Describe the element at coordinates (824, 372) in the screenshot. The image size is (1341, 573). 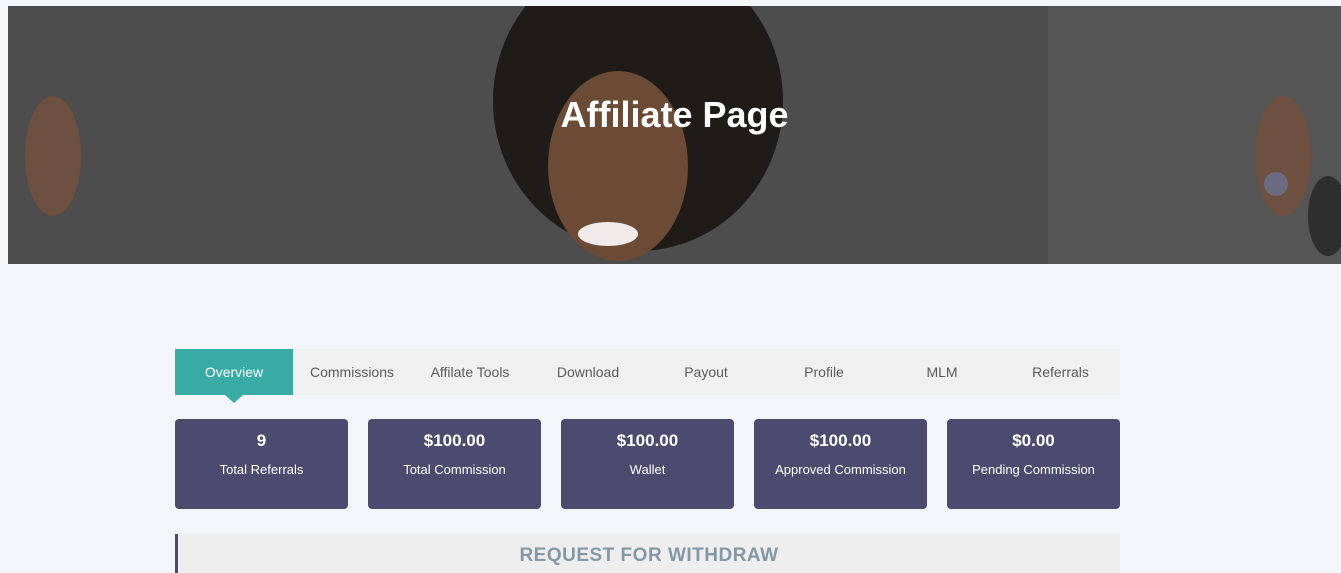
I see `tab-profile: Profile` at that location.